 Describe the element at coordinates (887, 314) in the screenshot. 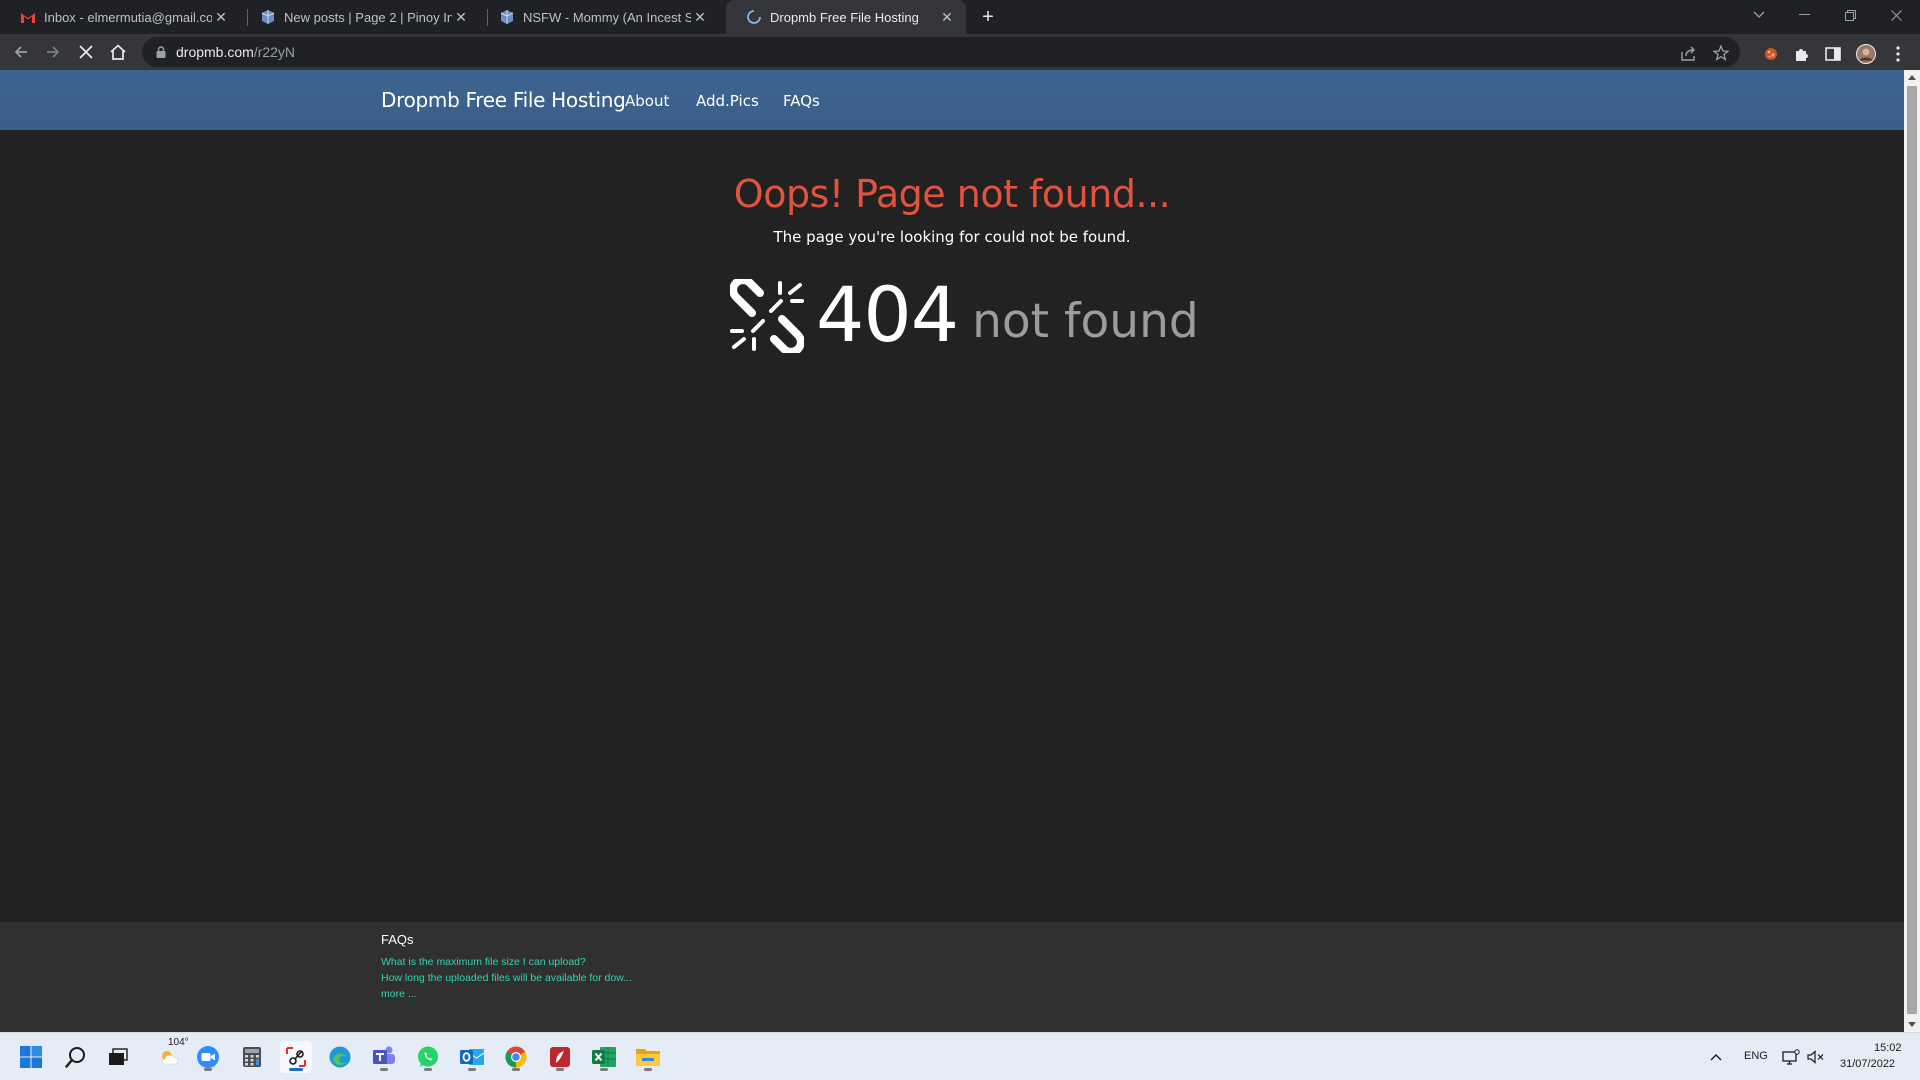

I see `error-code: 404` at that location.